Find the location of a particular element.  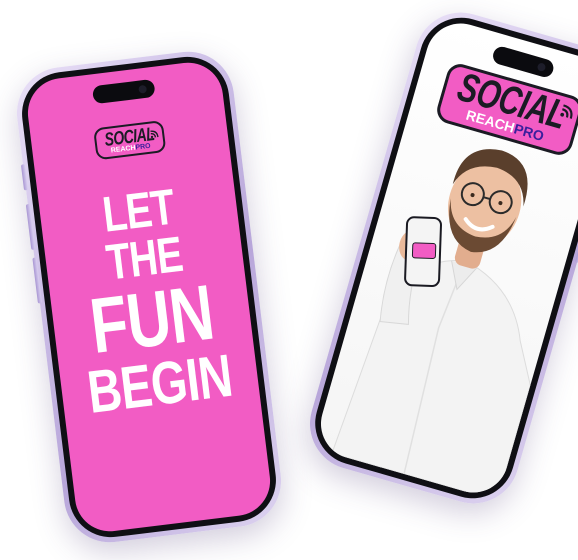

social-reach-pro-logo: SOCIAL REACHPRO is located at coordinates (130, 140).